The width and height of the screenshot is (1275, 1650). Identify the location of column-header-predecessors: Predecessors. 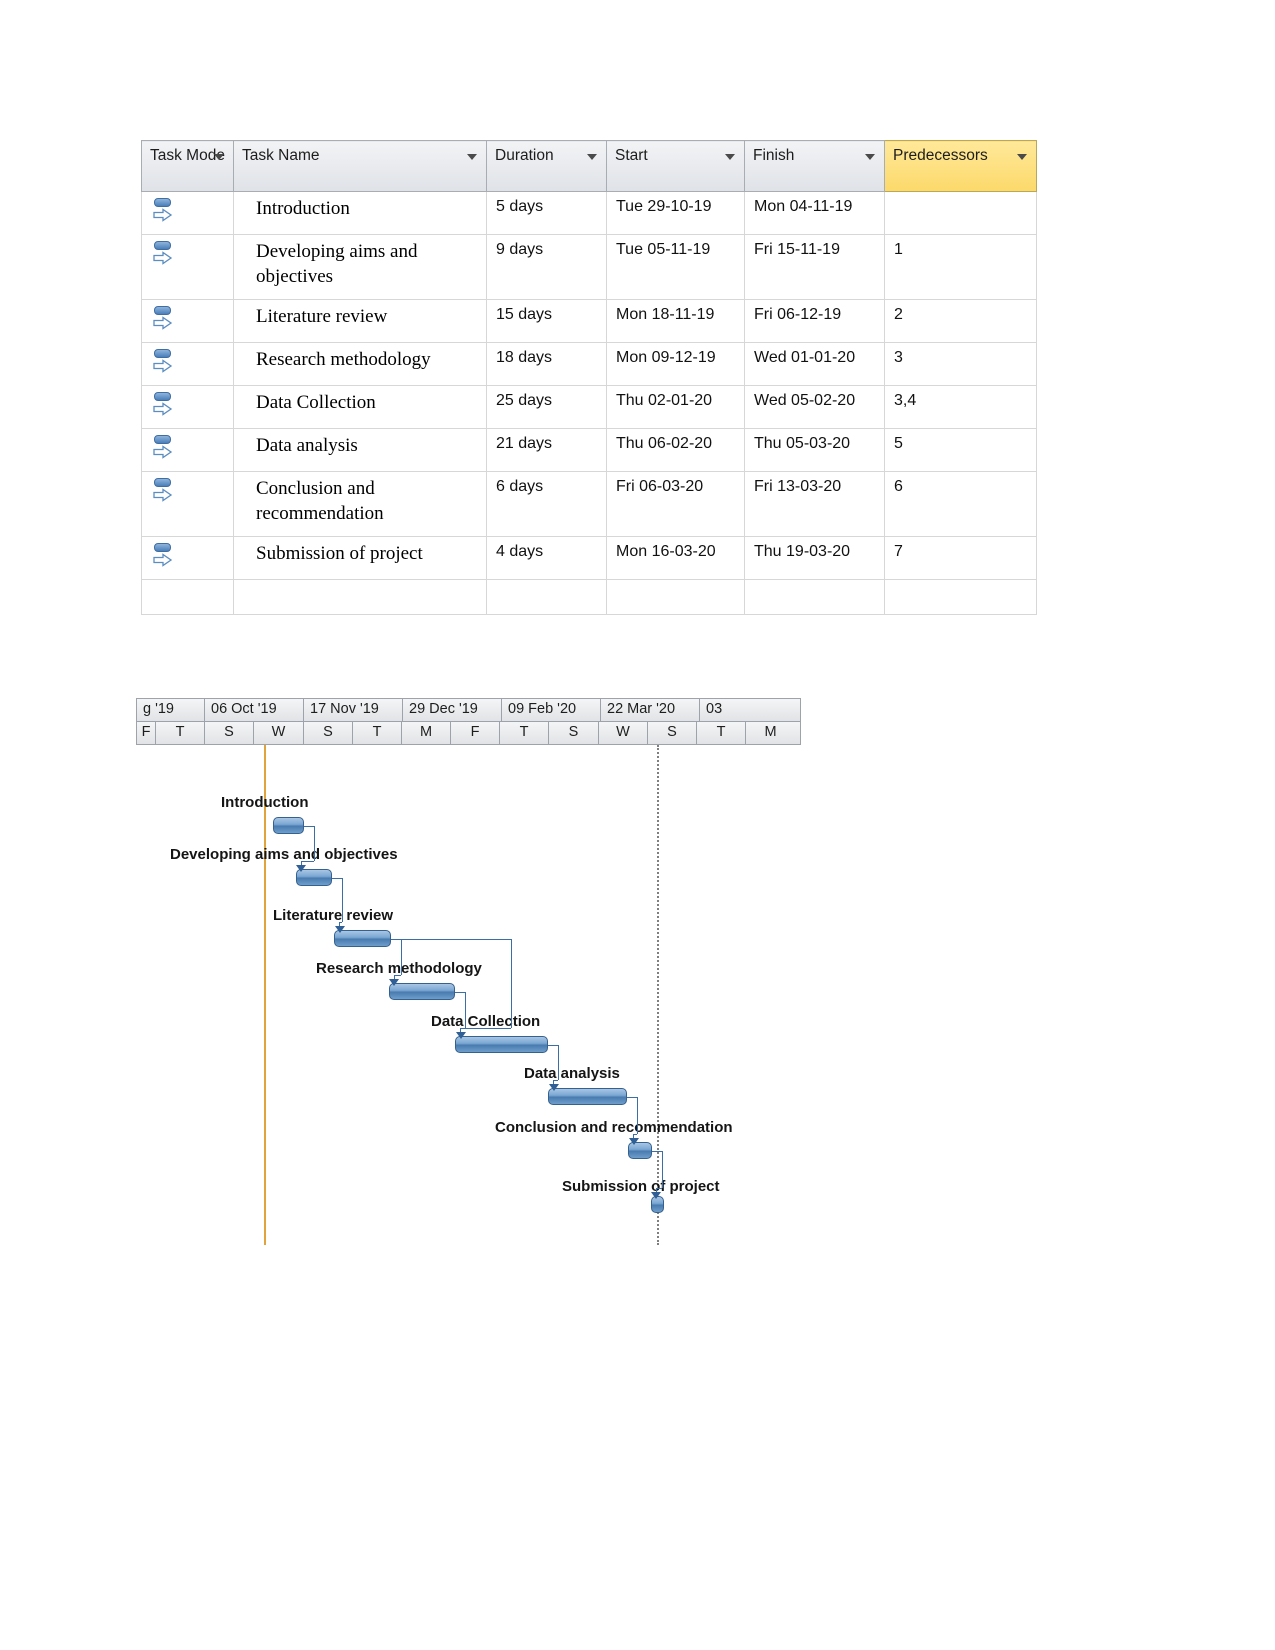
(960, 166).